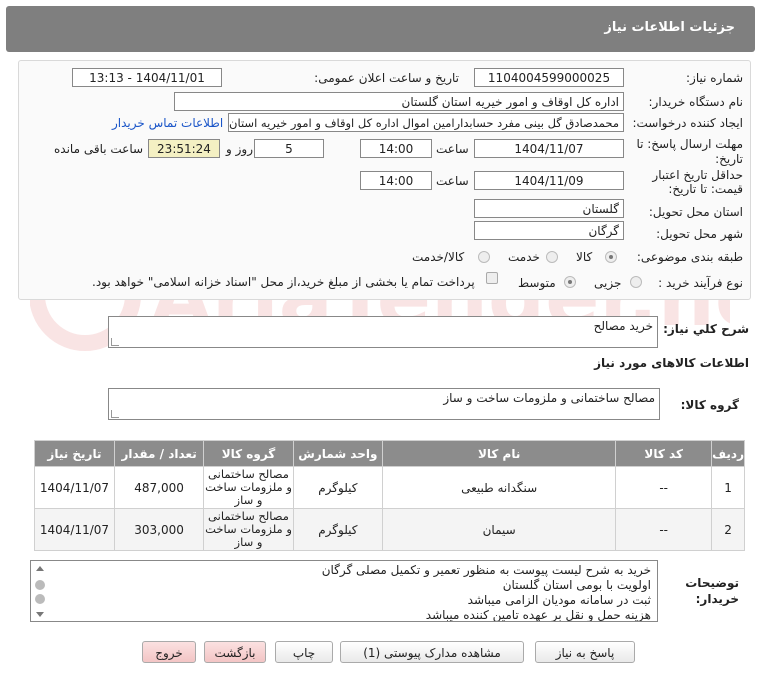  What do you see at coordinates (484, 257) in the screenshot?
I see `category-radio-both` at bounding box center [484, 257].